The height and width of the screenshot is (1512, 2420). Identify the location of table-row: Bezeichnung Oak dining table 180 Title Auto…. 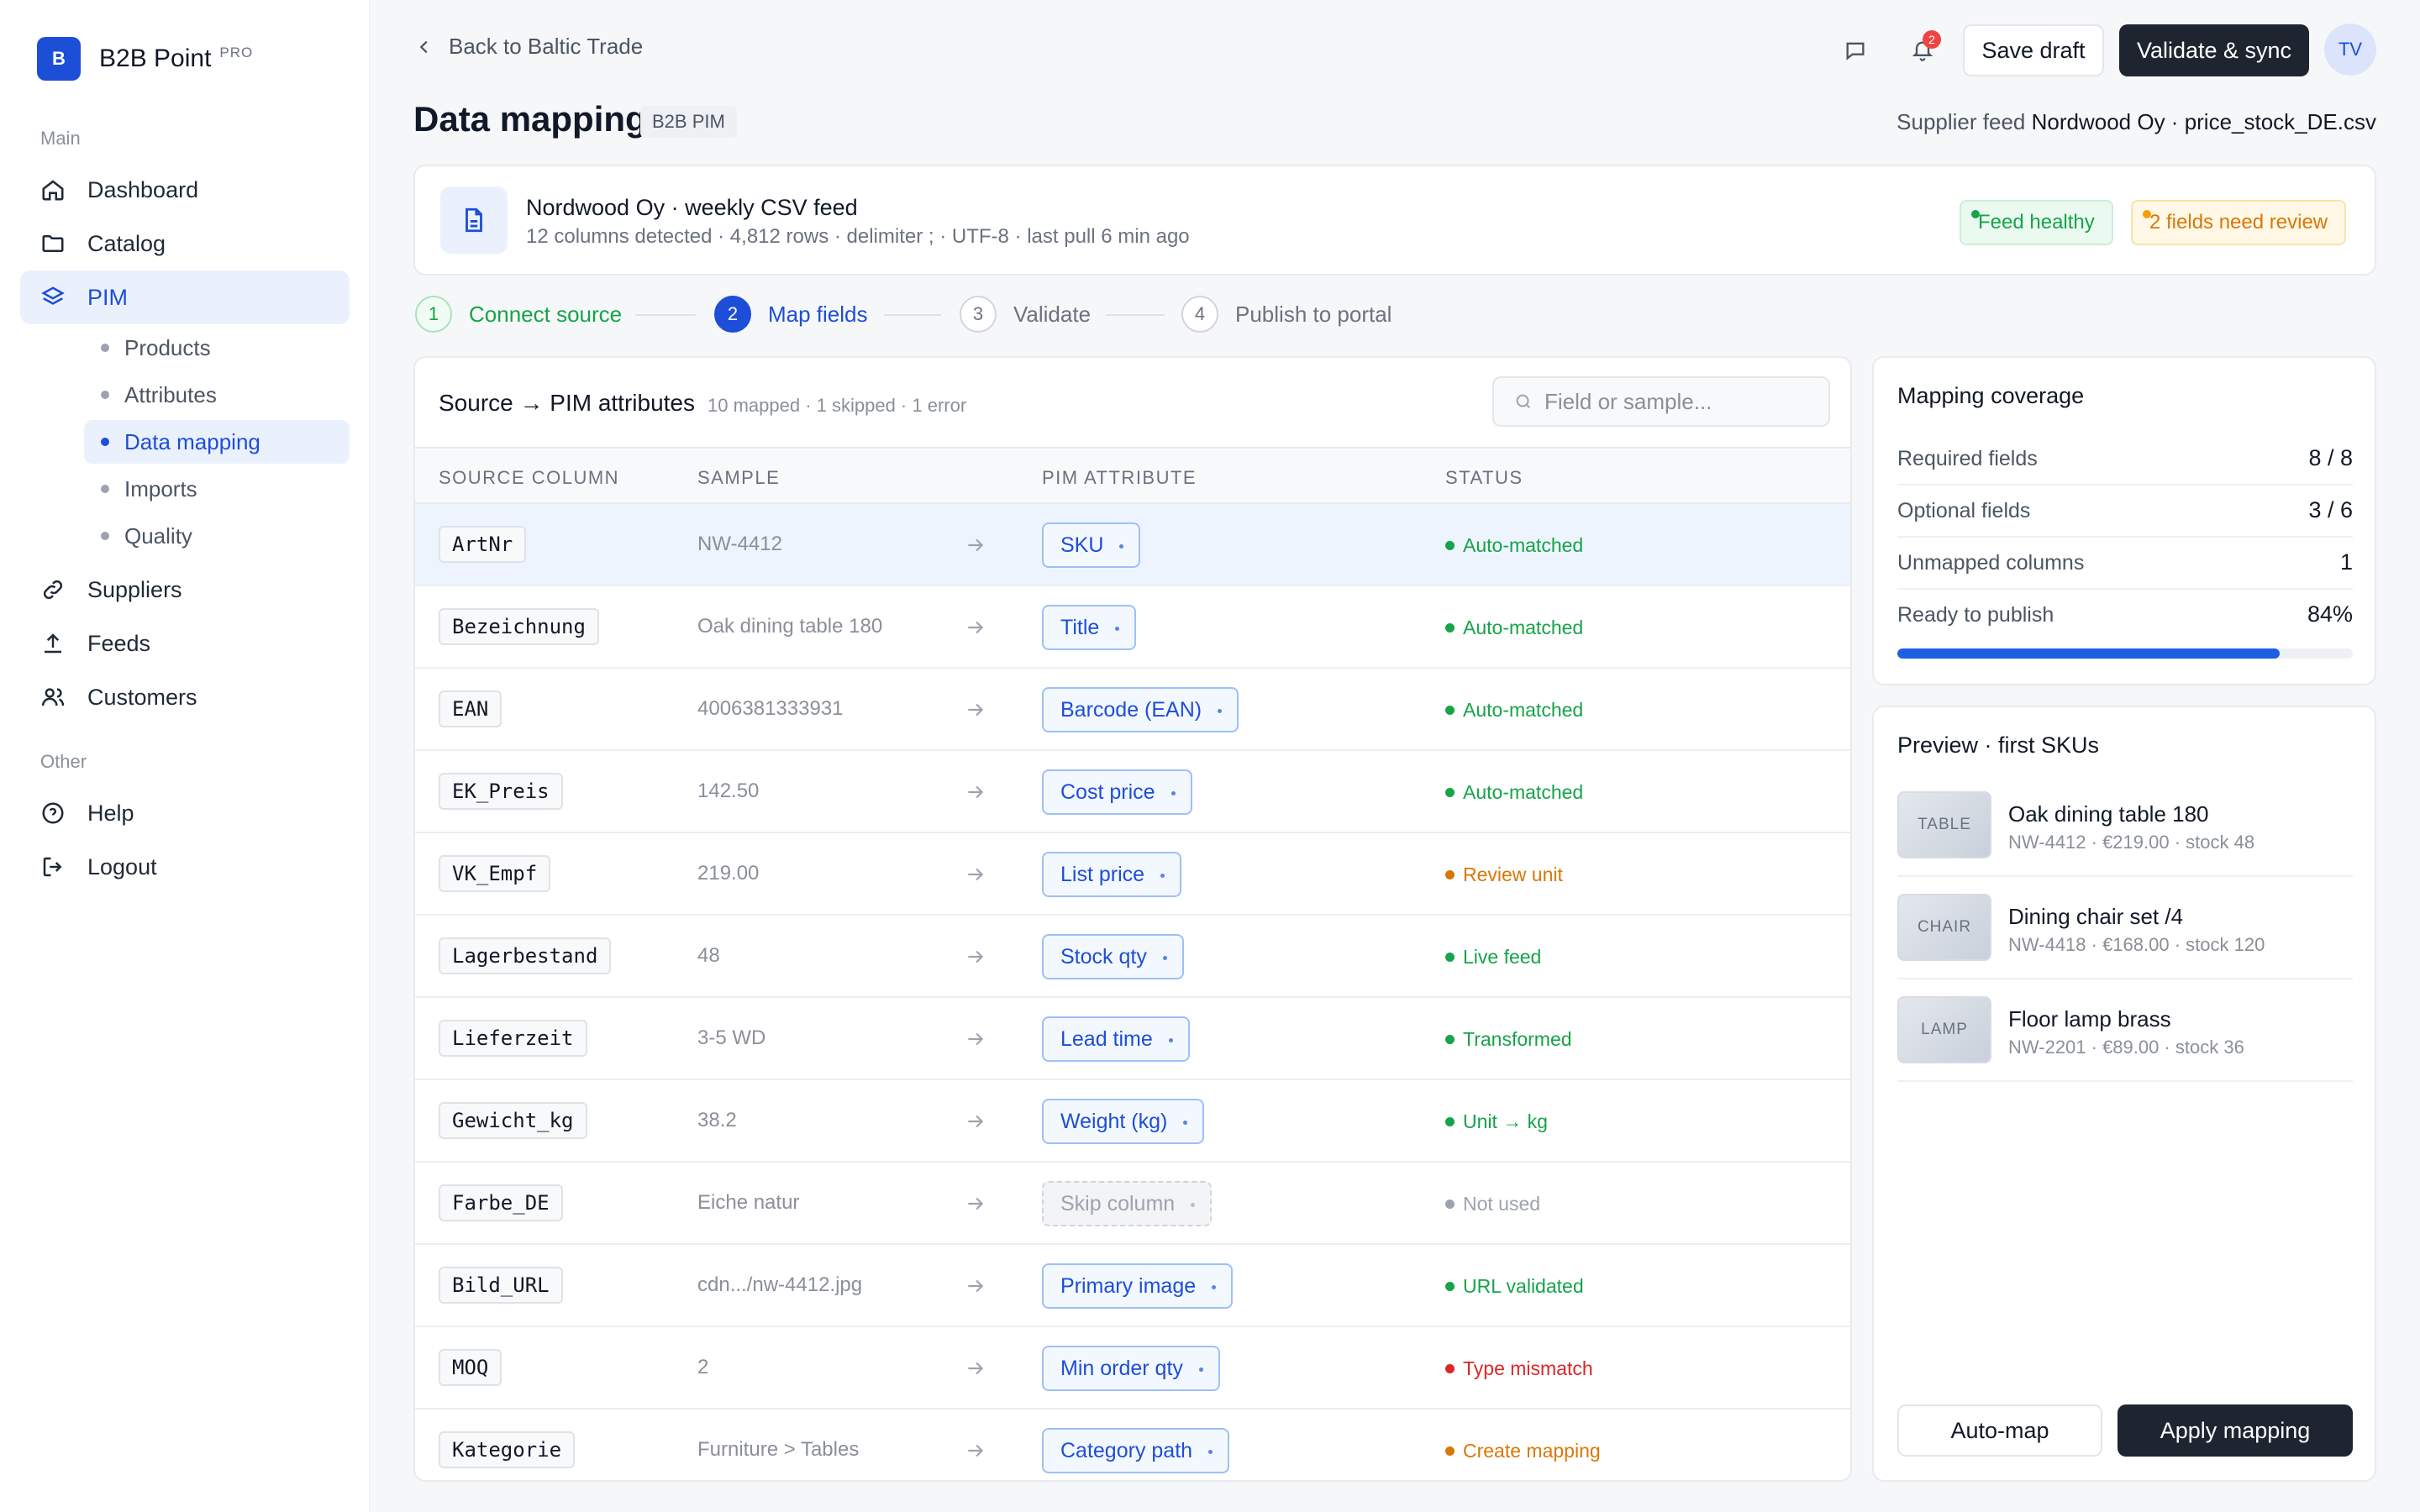
(1133, 627).